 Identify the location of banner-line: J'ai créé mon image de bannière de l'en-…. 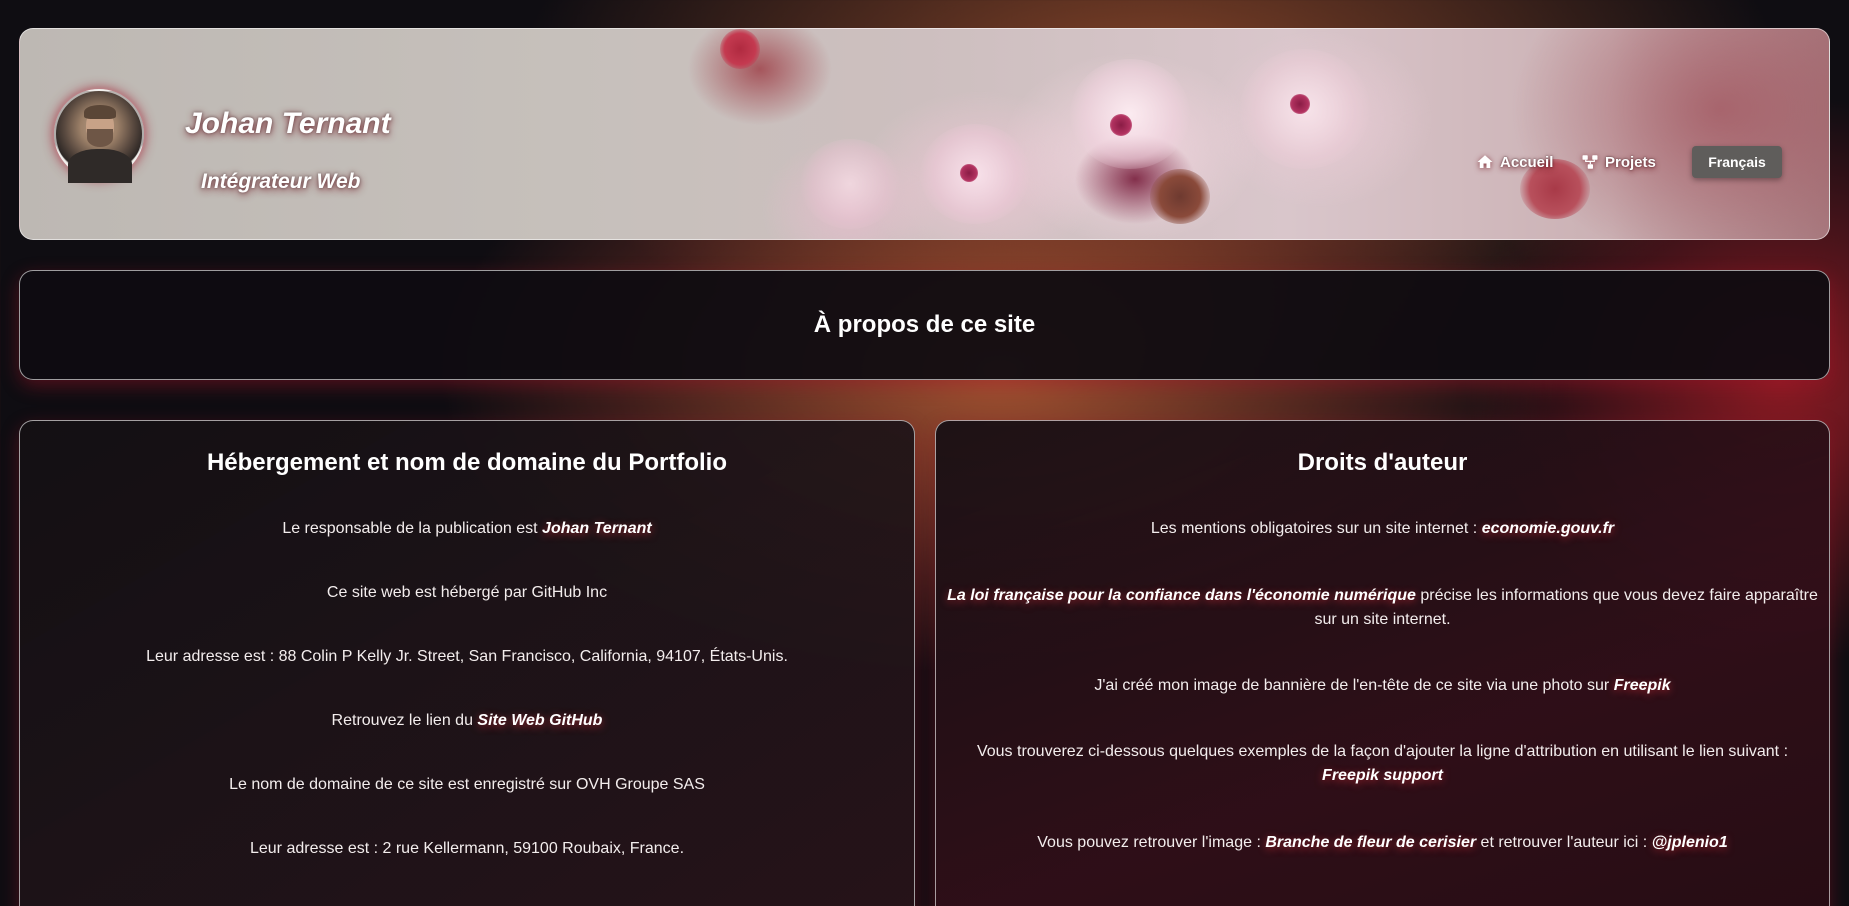
(1382, 686).